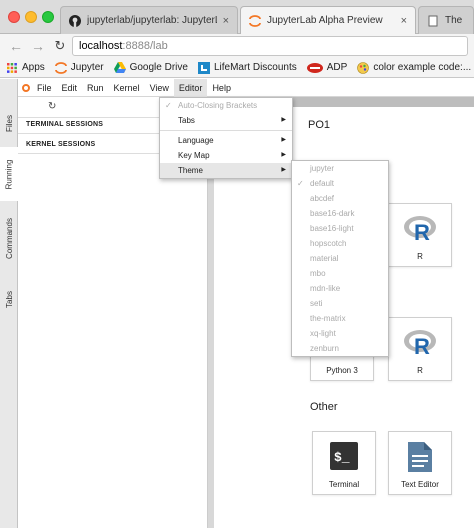 Image resolution: width=474 pixels, height=528 pixels. I want to click on bookmark-jupyter: Jupyter, so click(79, 67).